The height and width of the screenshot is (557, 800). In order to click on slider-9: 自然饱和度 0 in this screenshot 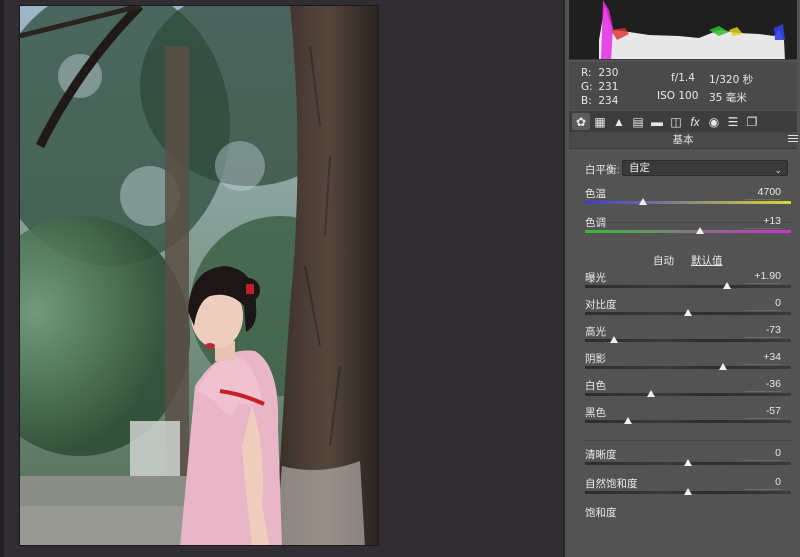, I will do `click(688, 489)`.